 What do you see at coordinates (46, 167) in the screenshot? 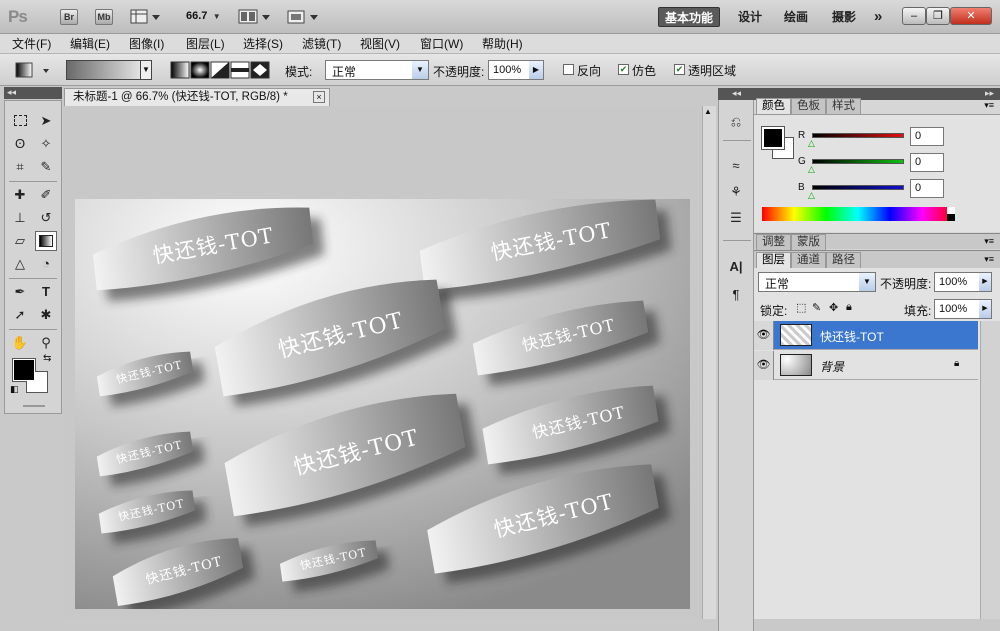
I see `eyedropper-tool: ✎` at bounding box center [46, 167].